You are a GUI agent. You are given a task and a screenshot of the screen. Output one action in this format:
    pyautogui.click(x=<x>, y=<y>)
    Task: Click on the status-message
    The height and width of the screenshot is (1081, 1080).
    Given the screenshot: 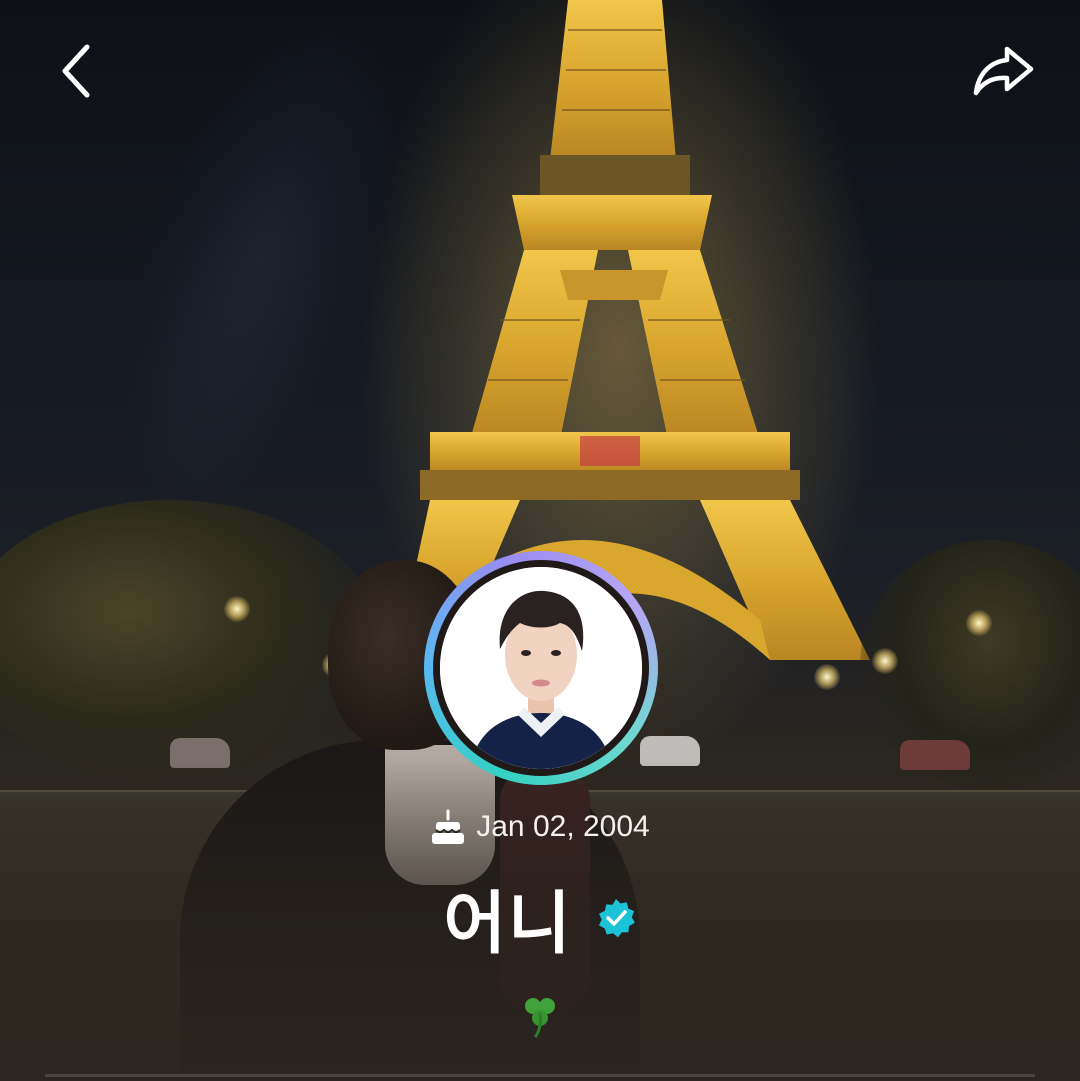 What is the action you would take?
    pyautogui.click(x=540, y=1016)
    